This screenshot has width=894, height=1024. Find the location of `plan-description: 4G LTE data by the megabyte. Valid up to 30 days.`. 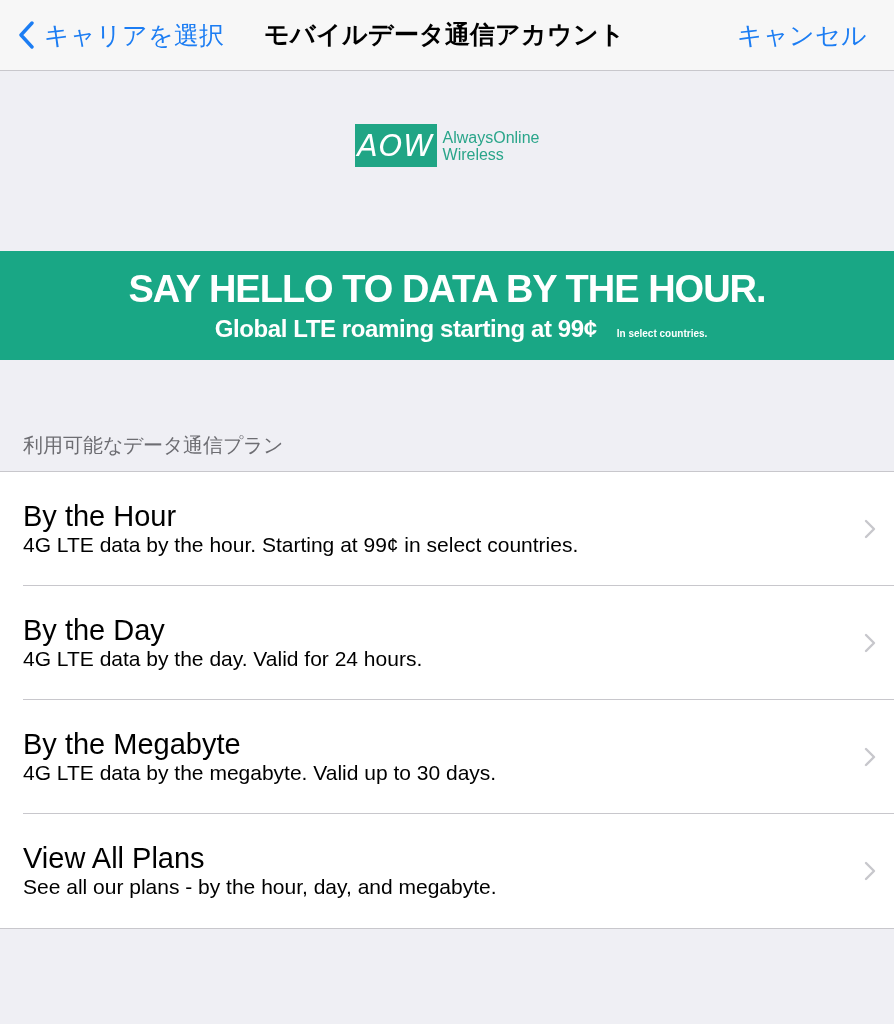

plan-description: 4G LTE data by the megabyte. Valid up to 30 days. is located at coordinates (260, 773).